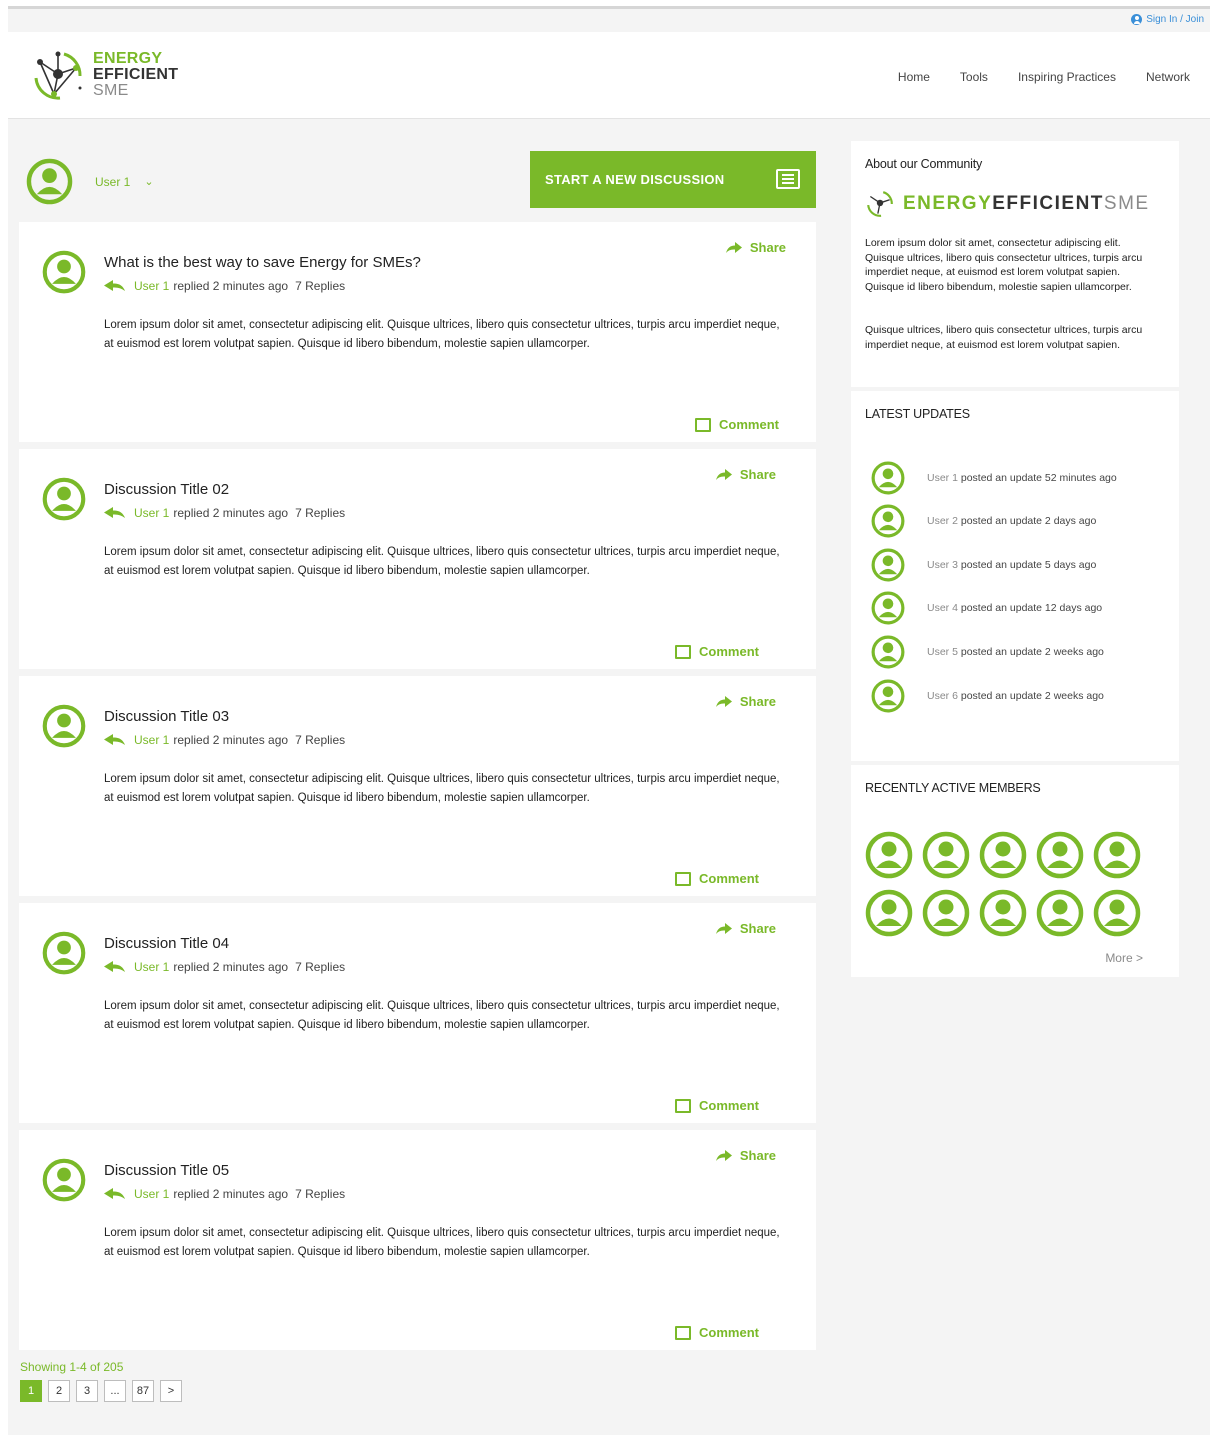 This screenshot has width=1210, height=1435. Describe the element at coordinates (1124, 958) in the screenshot. I see `more-members-link: More >` at that location.